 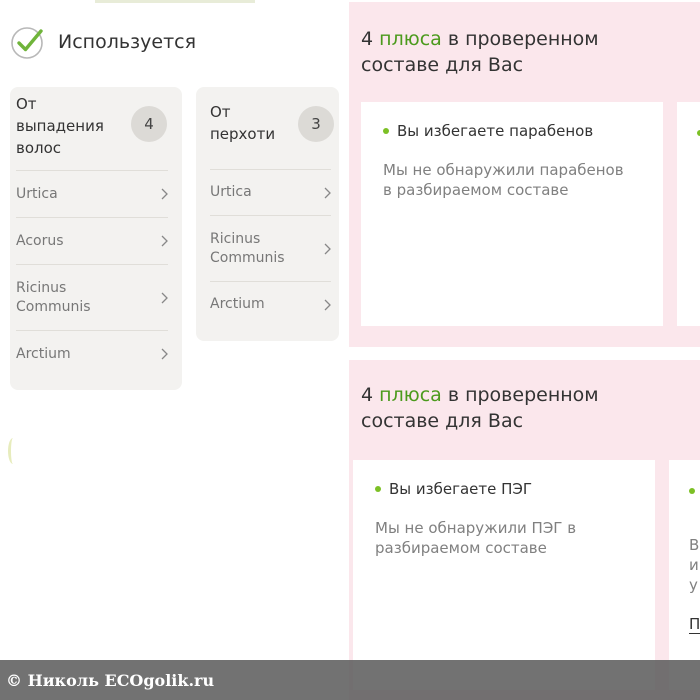 What do you see at coordinates (350, 680) in the screenshot?
I see `watermark-bar: © Николь ECOgolik.ru` at bounding box center [350, 680].